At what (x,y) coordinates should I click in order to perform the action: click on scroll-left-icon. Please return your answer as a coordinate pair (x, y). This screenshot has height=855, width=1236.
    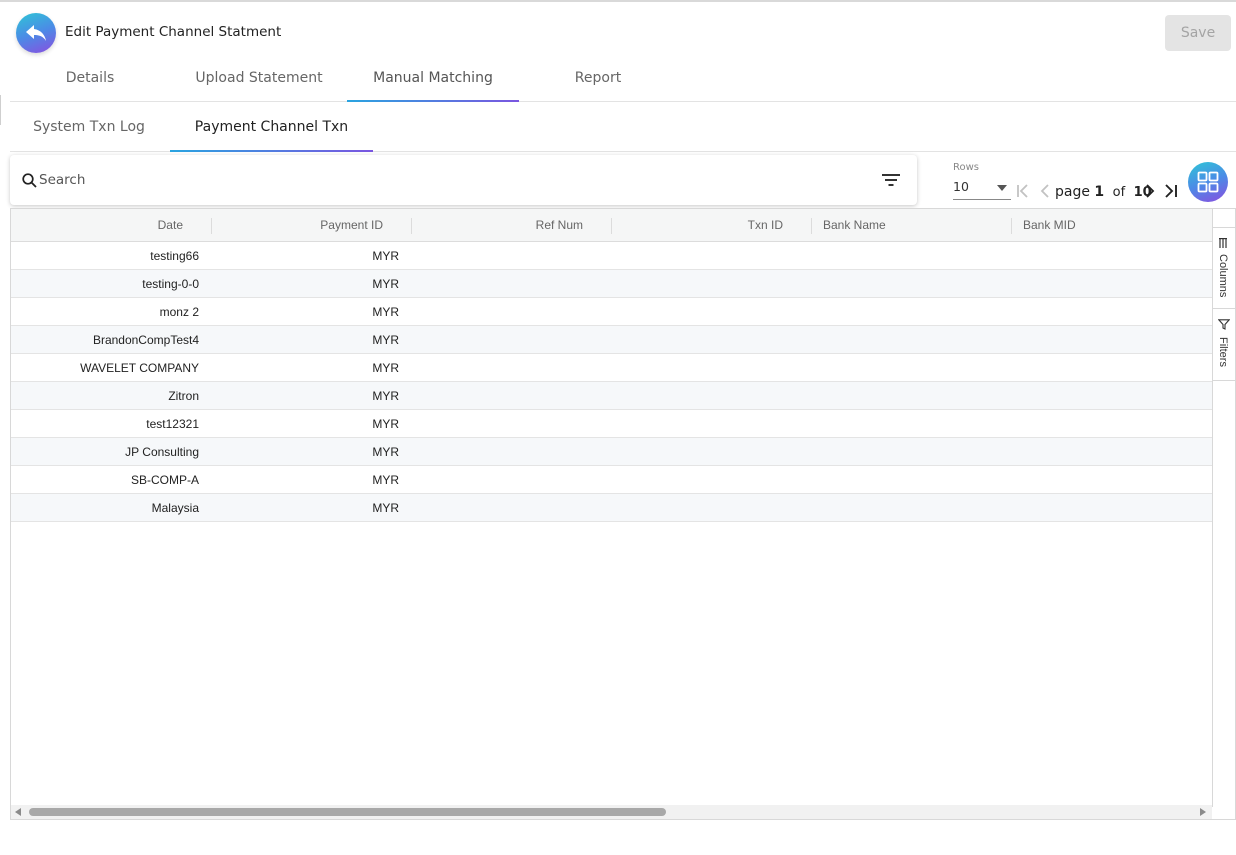
    Looking at the image, I should click on (18, 812).